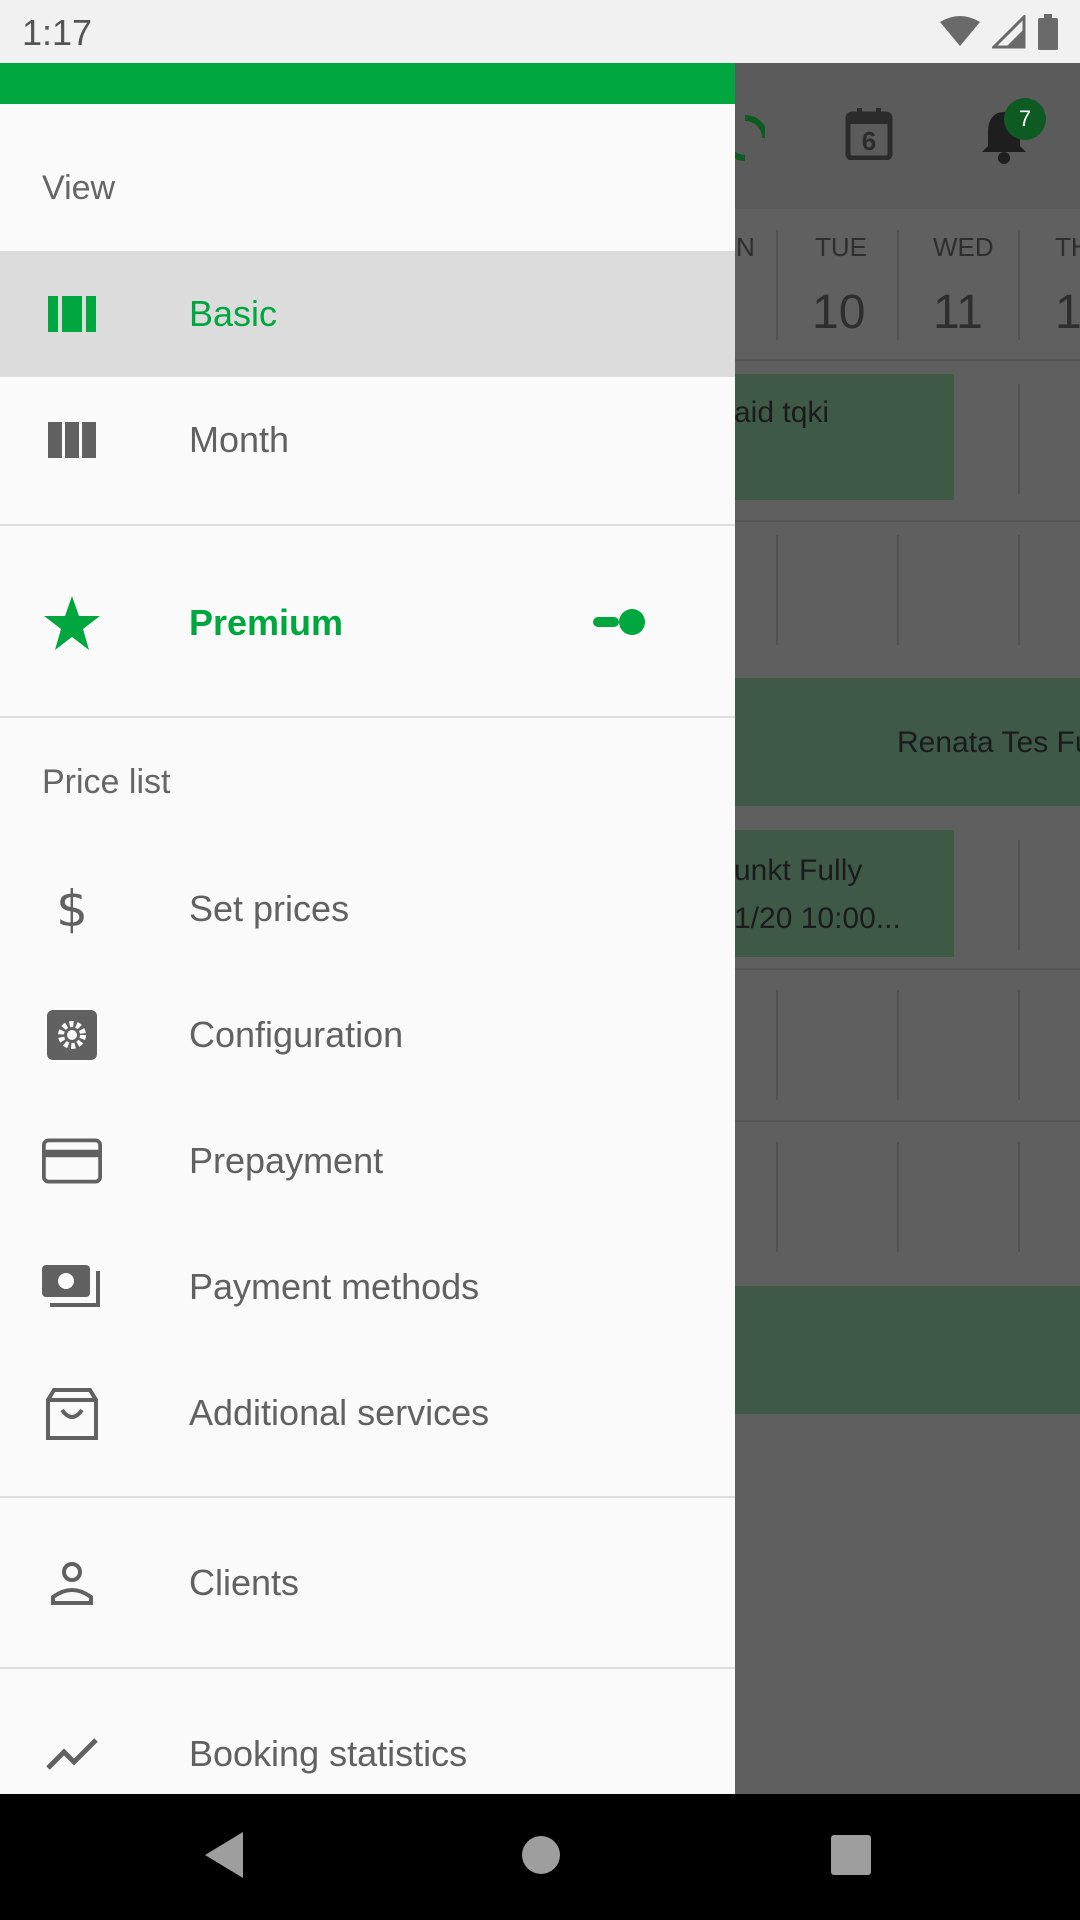 The width and height of the screenshot is (1080, 1920). Describe the element at coordinates (988, 742) in the screenshot. I see `event-title: Renata Tes Fu` at that location.